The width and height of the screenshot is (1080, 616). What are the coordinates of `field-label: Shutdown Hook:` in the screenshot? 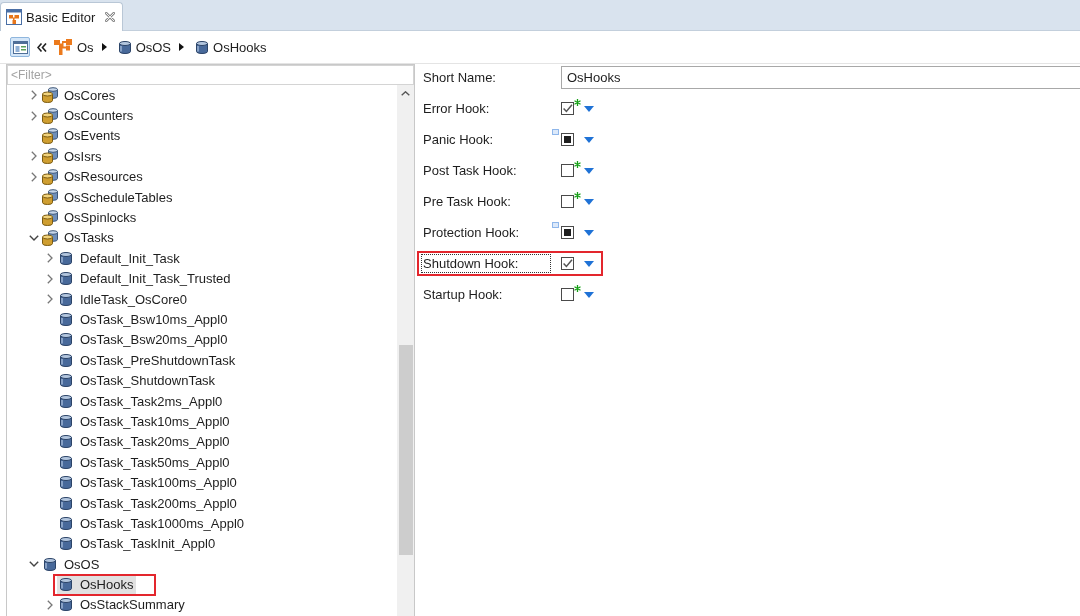 It's located at (486, 263).